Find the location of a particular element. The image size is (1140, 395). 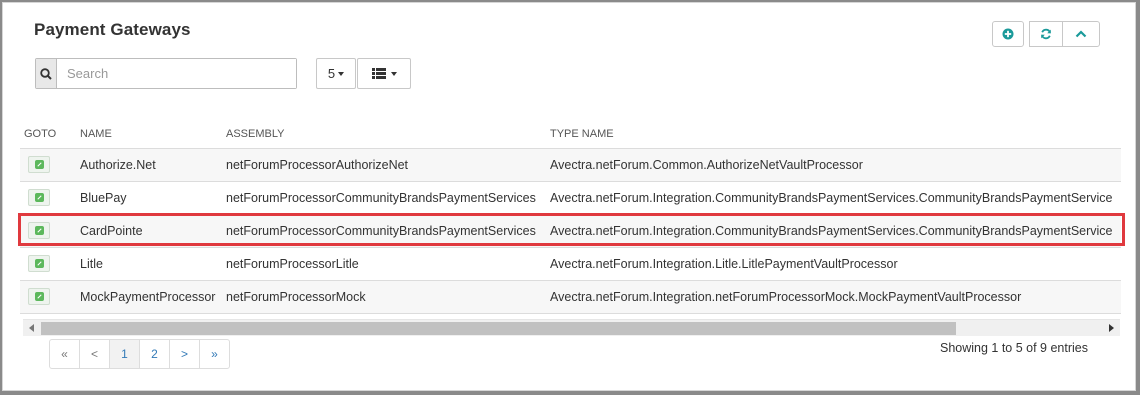

page-button-1: 1 is located at coordinates (124, 354).